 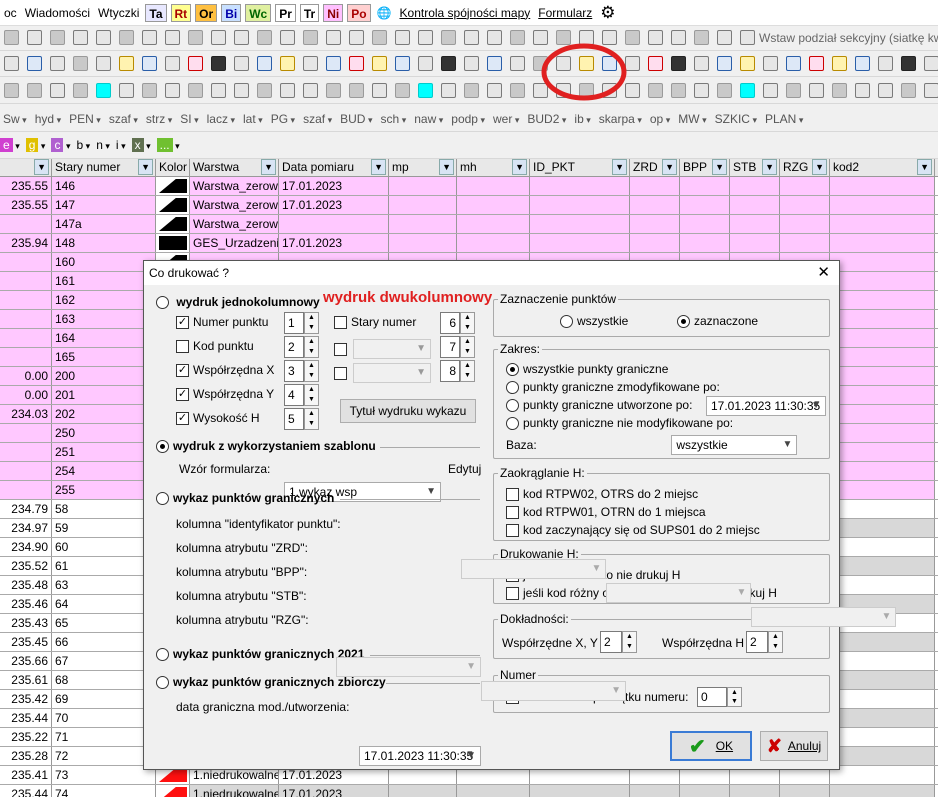 What do you see at coordinates (253, 119) in the screenshot?
I see `toolbar-layer-dropdown: lat ▾` at bounding box center [253, 119].